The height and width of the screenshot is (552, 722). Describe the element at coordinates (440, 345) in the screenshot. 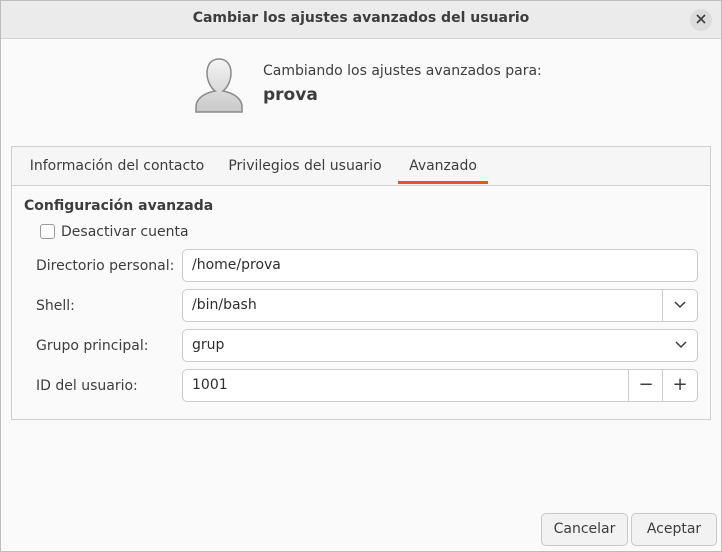

I see `group-select: grup` at that location.